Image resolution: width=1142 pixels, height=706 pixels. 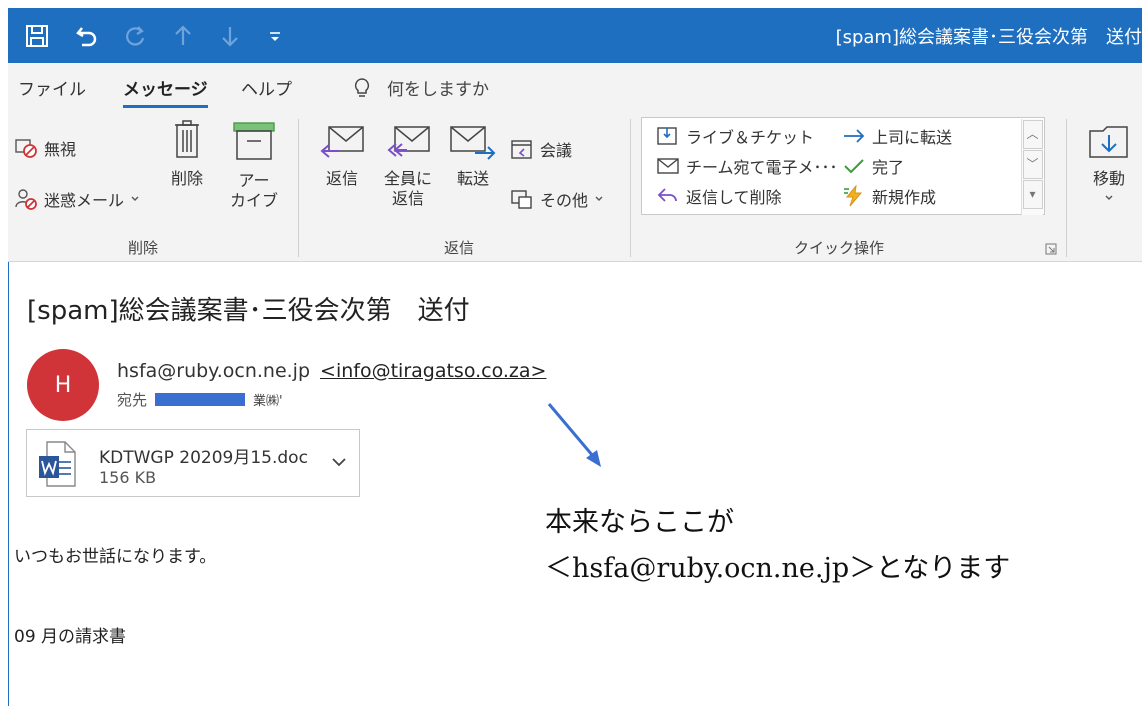 What do you see at coordinates (575, 35) in the screenshot?
I see `title-bar: [spam]総会議案書･三役会次第 送付` at bounding box center [575, 35].